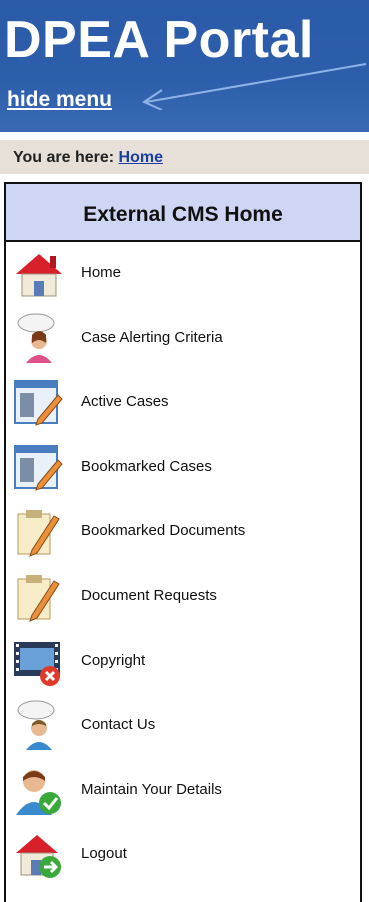 Image resolution: width=369 pixels, height=902 pixels. What do you see at coordinates (38, 857) in the screenshot?
I see `house-exit-icon` at bounding box center [38, 857].